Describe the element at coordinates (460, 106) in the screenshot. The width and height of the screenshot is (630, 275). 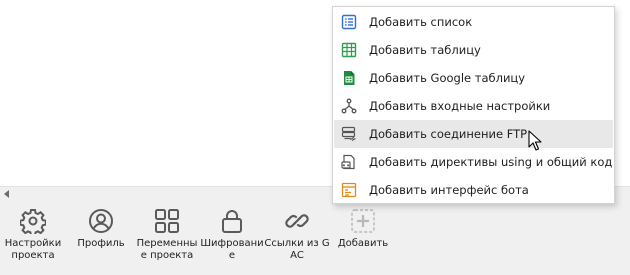
I see `menu-item-label: Добавить входные настройки` at that location.